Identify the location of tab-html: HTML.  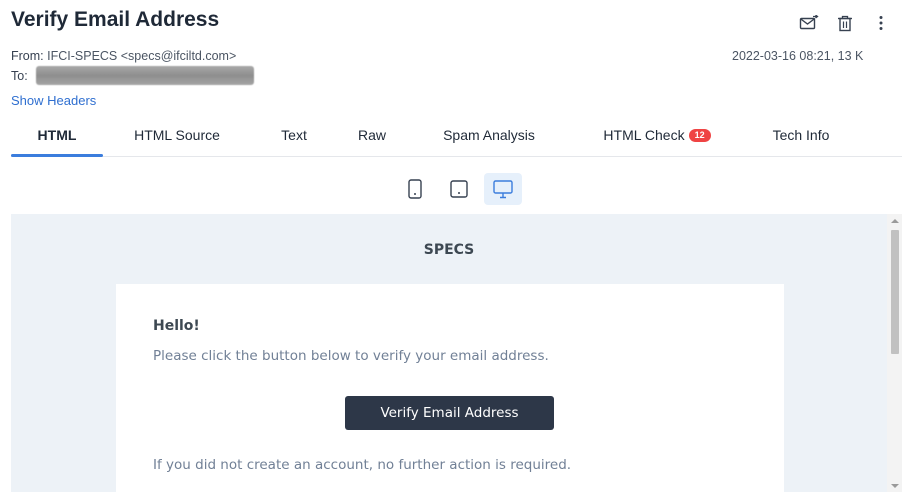
(57, 137).